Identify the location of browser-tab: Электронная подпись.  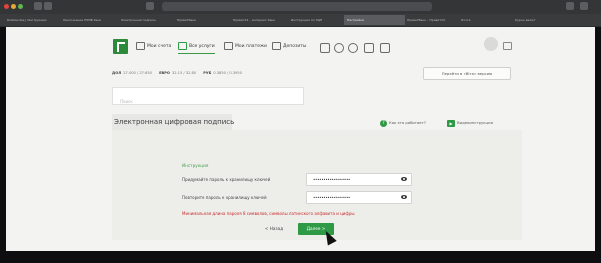
(146, 20).